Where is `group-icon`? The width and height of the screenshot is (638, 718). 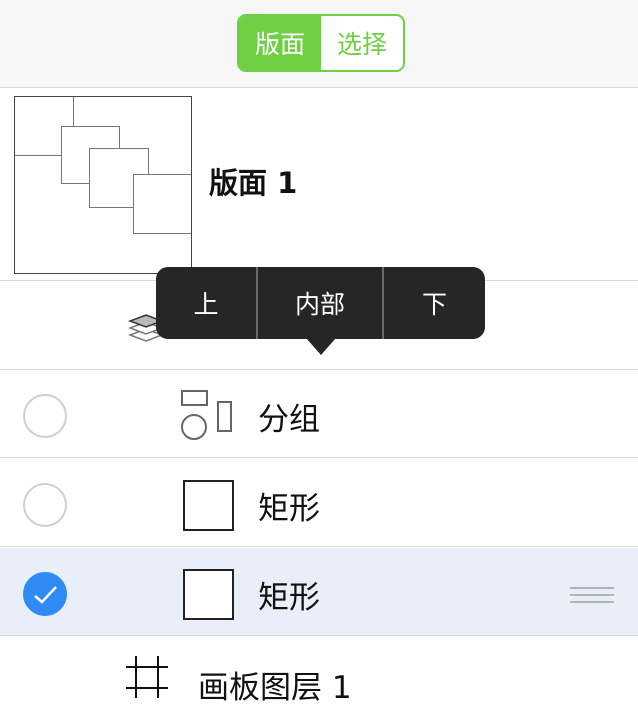
group-icon is located at coordinates (206, 415).